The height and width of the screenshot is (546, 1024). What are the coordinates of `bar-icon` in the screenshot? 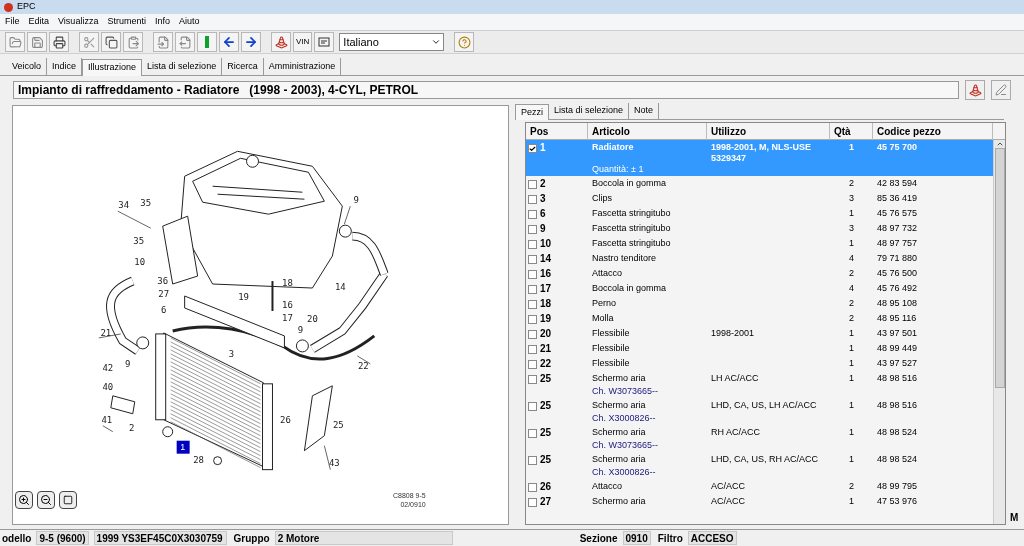 It's located at (207, 42).